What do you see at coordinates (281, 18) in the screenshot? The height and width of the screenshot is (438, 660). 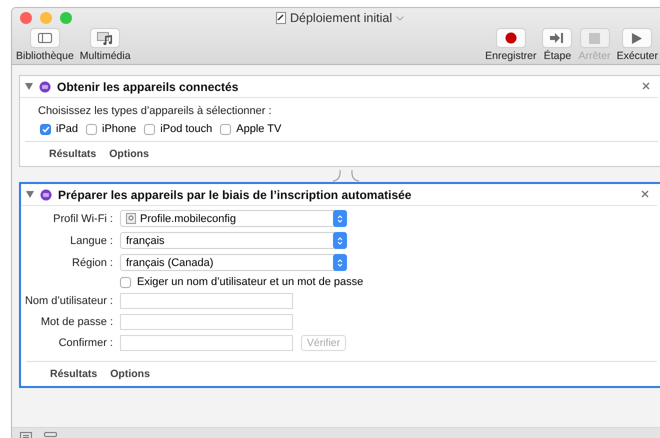 I see `document-icon` at bounding box center [281, 18].